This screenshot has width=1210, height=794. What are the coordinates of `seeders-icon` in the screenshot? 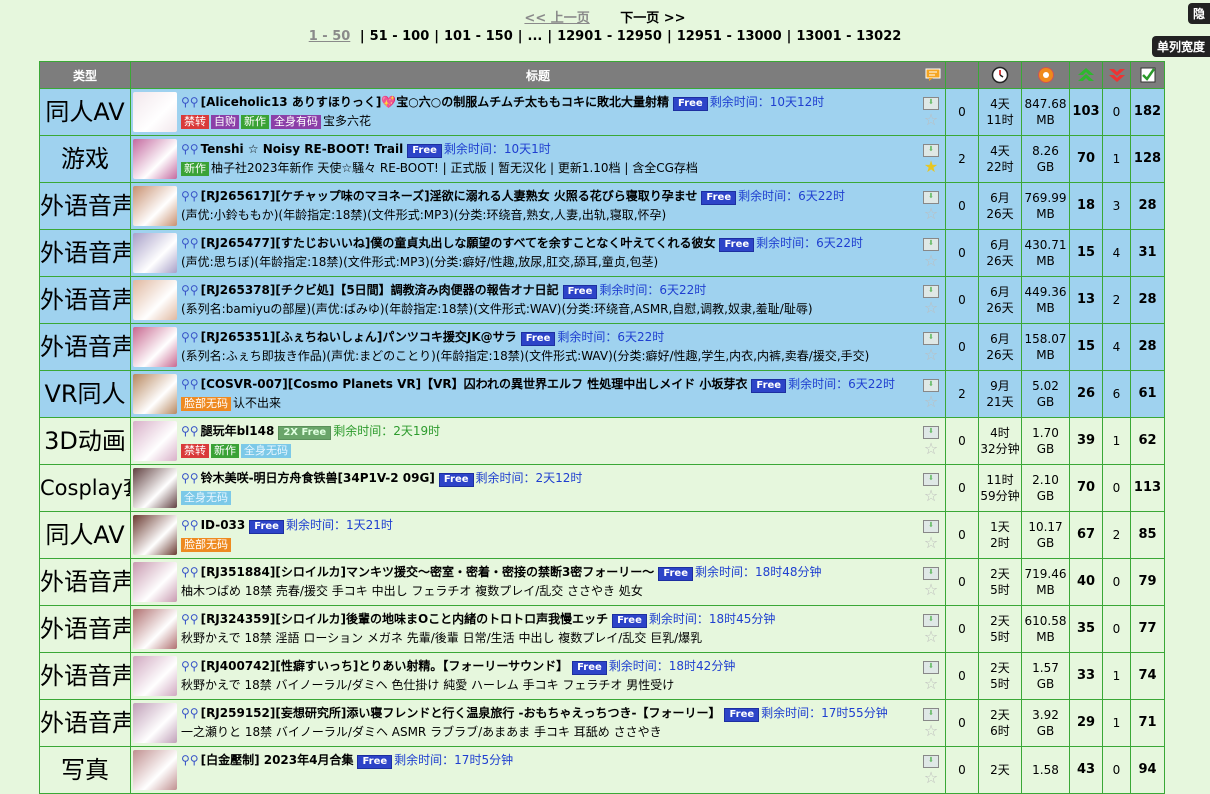 It's located at (1086, 75).